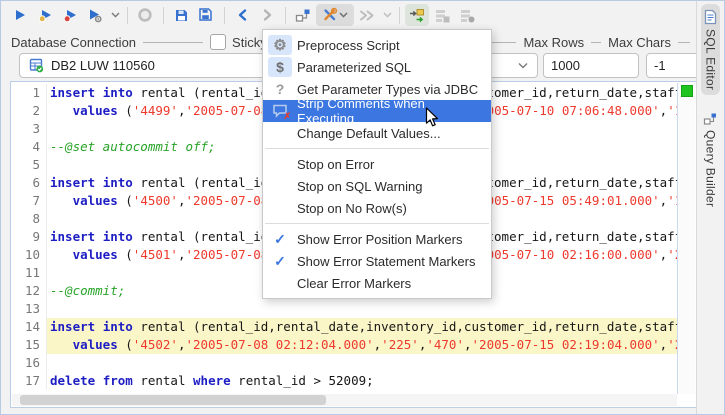 Image resolution: width=725 pixels, height=415 pixels. I want to click on skip-options-chevron-icon, so click(387, 15).